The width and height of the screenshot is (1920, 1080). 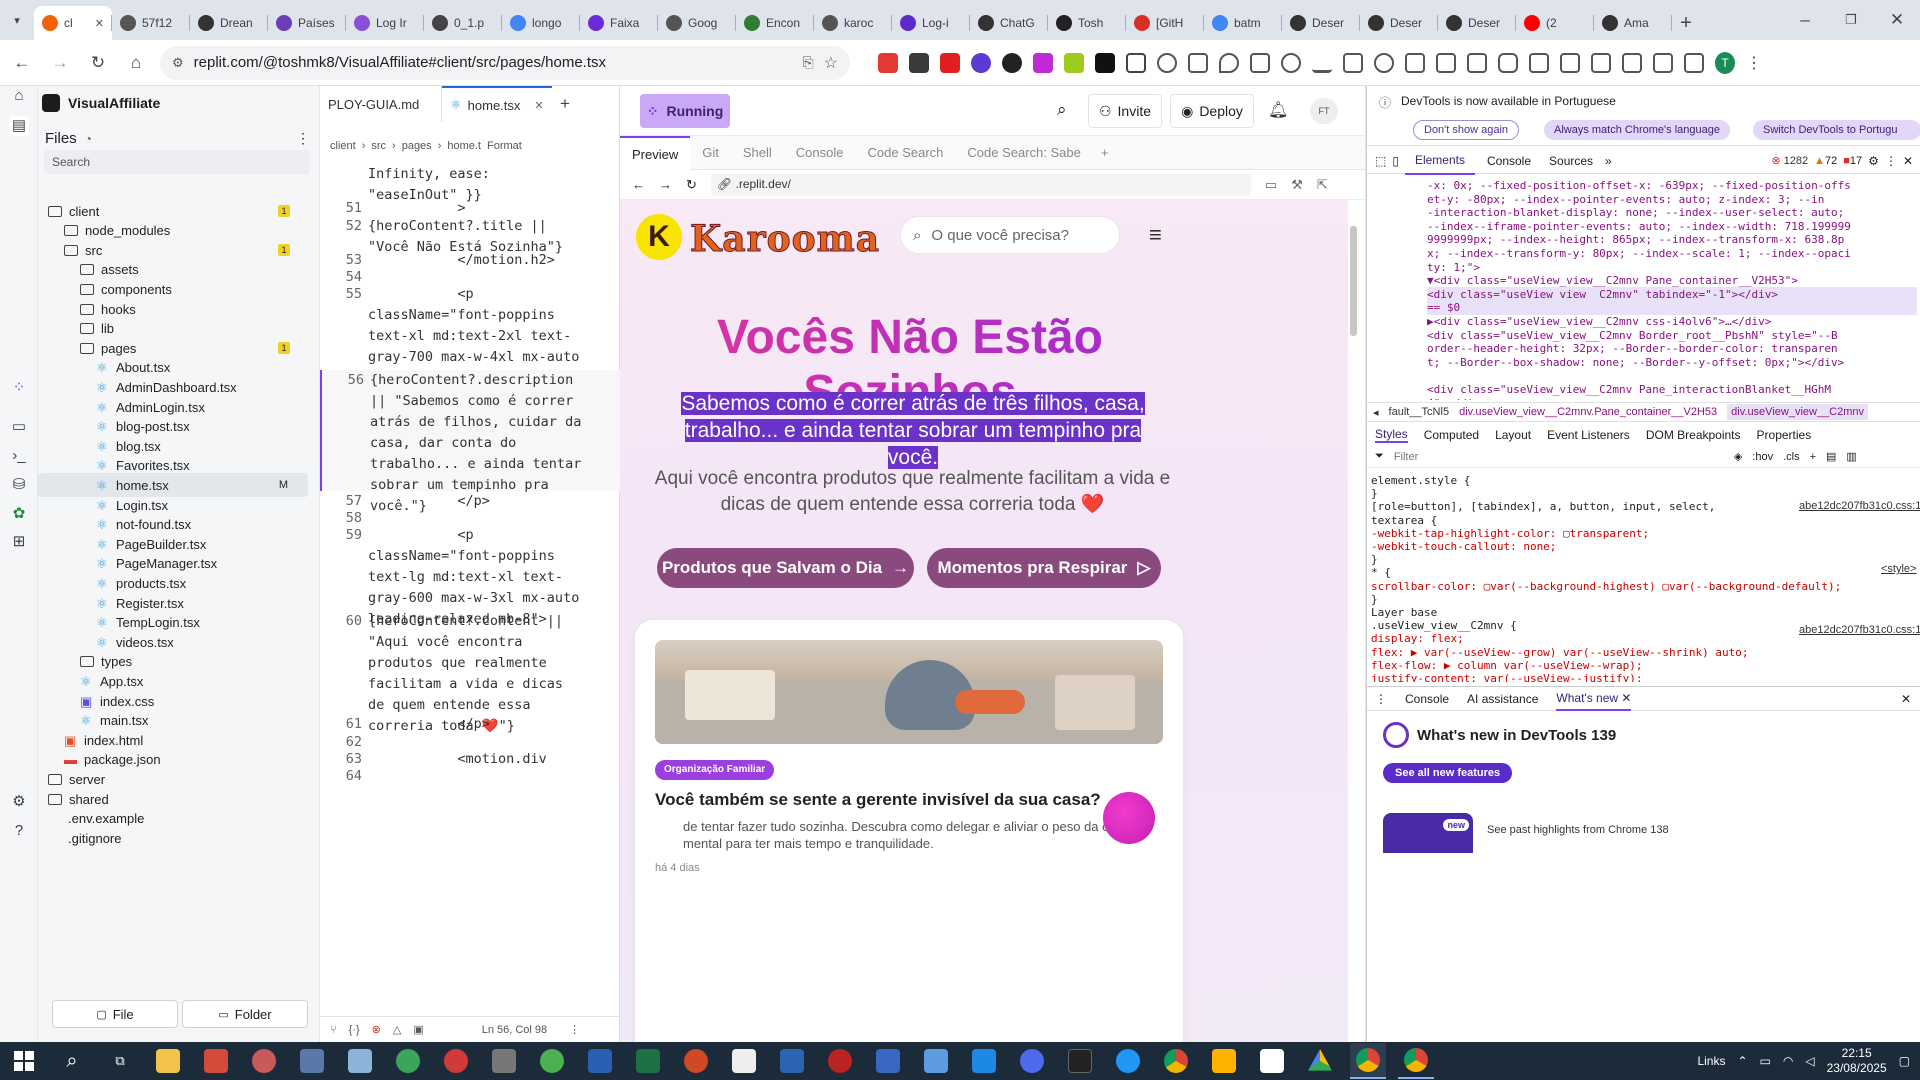 I want to click on new-pane-tab-icon: +, so click(x=1105, y=152).